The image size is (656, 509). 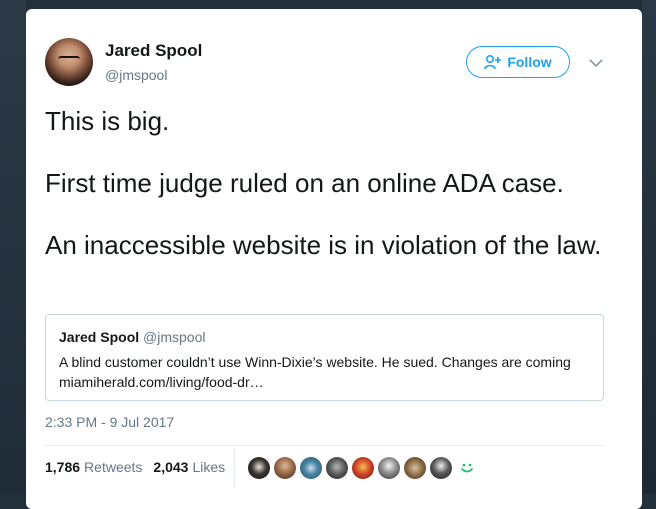 What do you see at coordinates (174, 337) in the screenshot?
I see `quoted-author-handle: @jmspool` at bounding box center [174, 337].